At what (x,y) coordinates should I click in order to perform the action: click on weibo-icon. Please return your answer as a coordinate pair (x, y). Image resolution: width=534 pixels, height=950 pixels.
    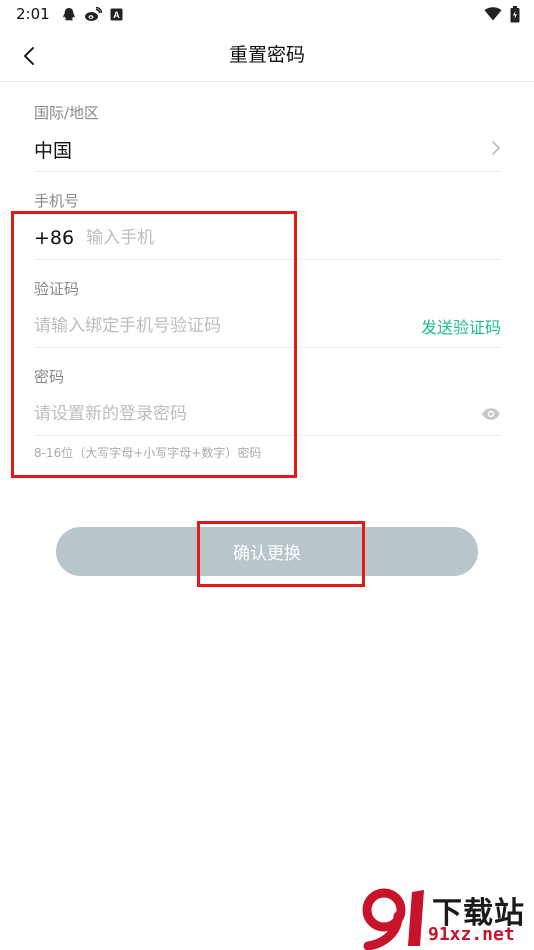
    Looking at the image, I should click on (93, 14).